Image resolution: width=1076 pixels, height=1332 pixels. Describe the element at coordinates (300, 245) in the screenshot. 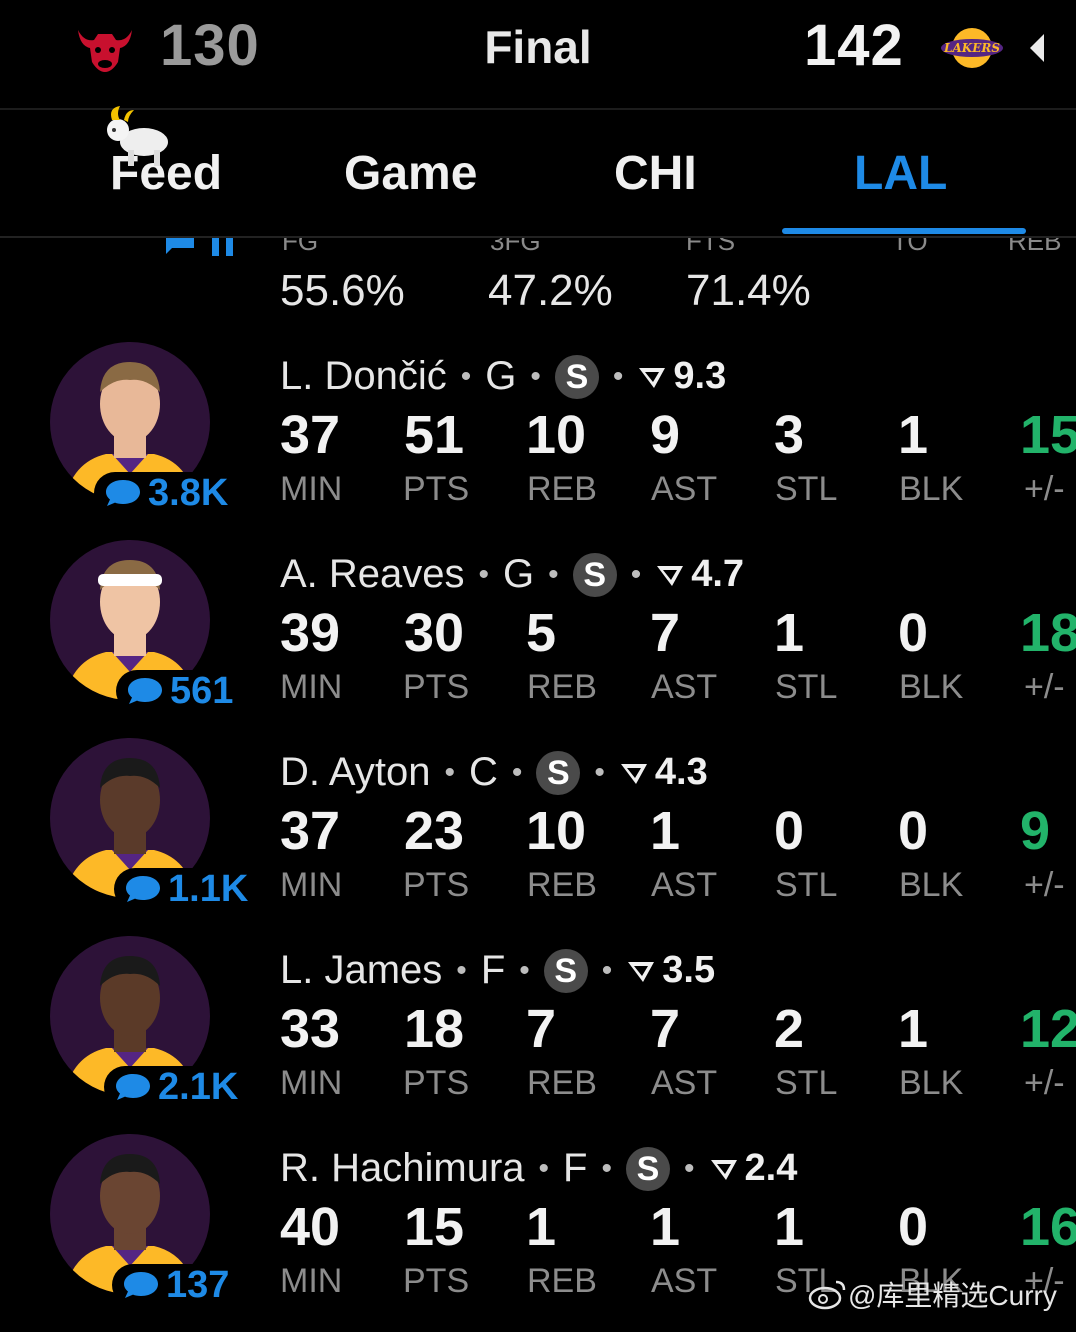

I see `team-stat-header: FG` at that location.